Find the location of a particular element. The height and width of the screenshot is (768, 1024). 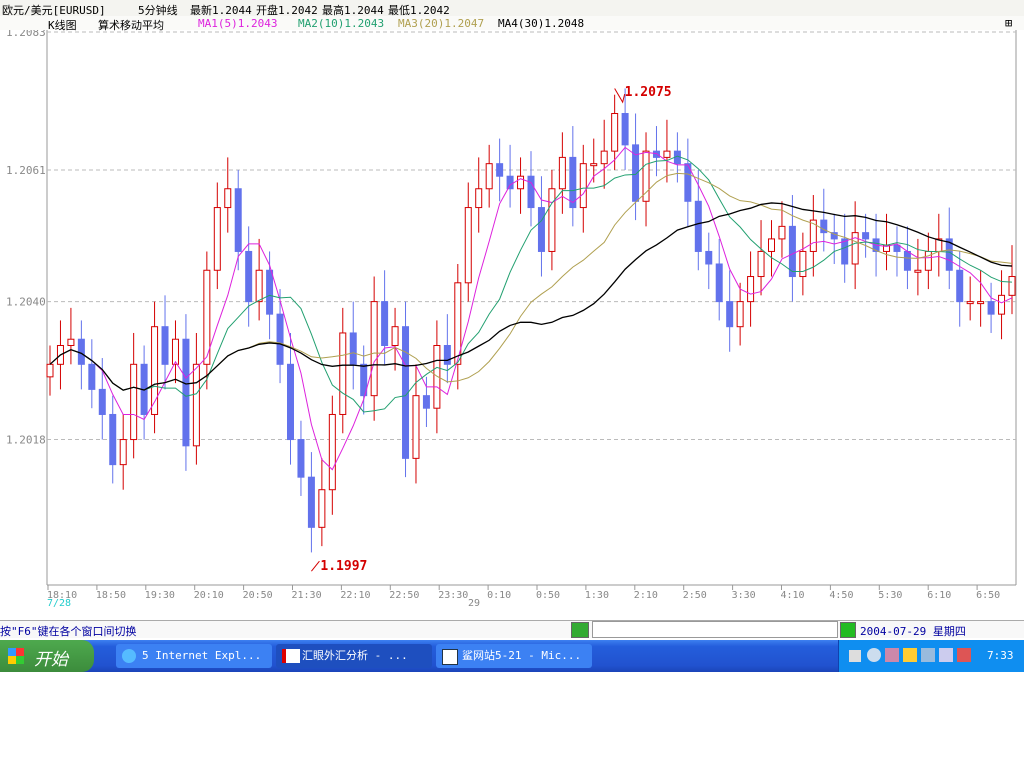

warning-icon is located at coordinates (910, 655).